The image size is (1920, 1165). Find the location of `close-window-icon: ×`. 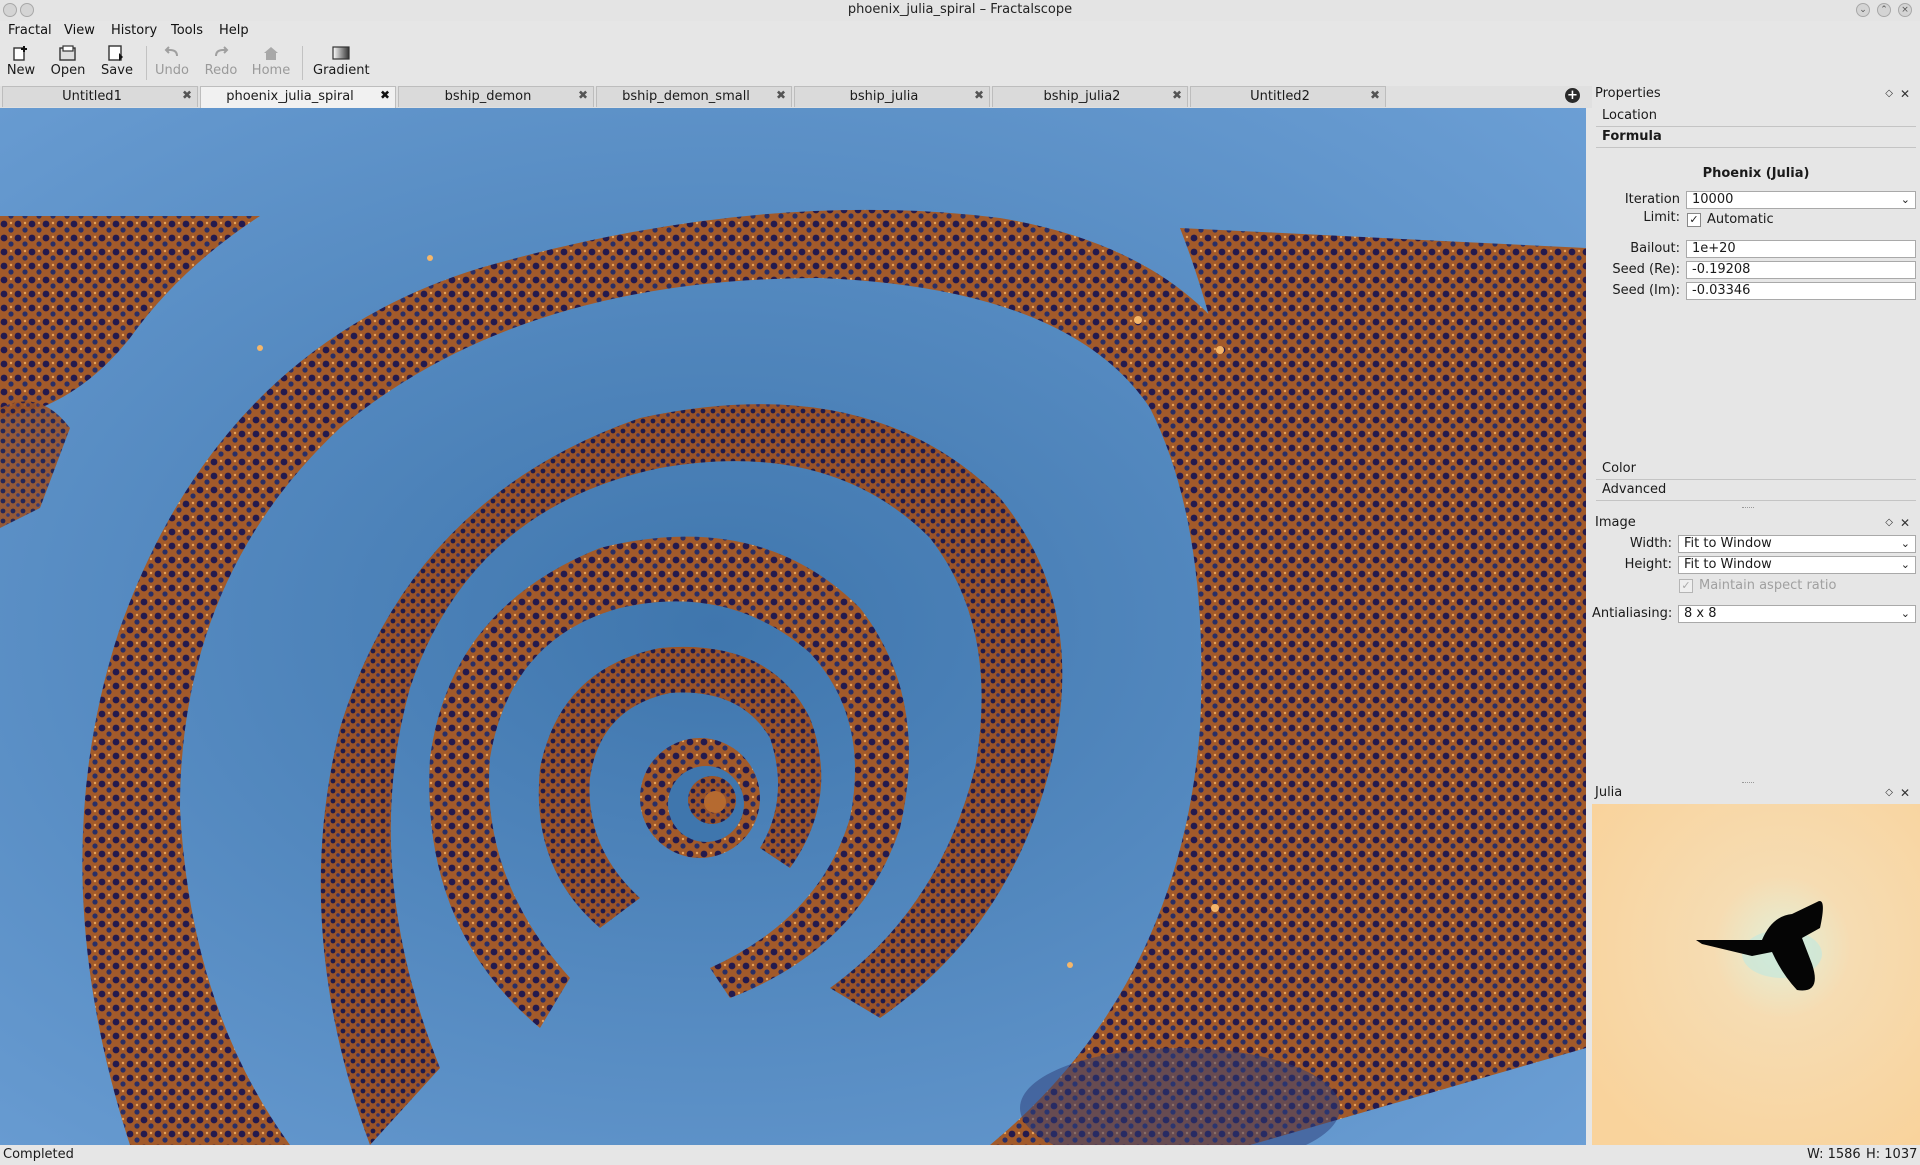

close-window-icon: × is located at coordinates (1905, 10).